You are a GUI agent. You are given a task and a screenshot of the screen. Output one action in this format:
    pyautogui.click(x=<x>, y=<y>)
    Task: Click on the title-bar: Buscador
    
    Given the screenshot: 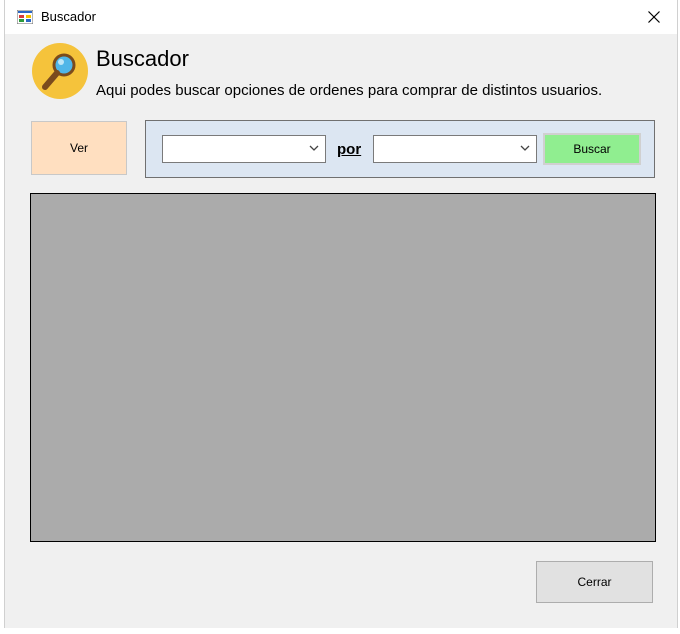 What is the action you would take?
    pyautogui.click(x=341, y=17)
    